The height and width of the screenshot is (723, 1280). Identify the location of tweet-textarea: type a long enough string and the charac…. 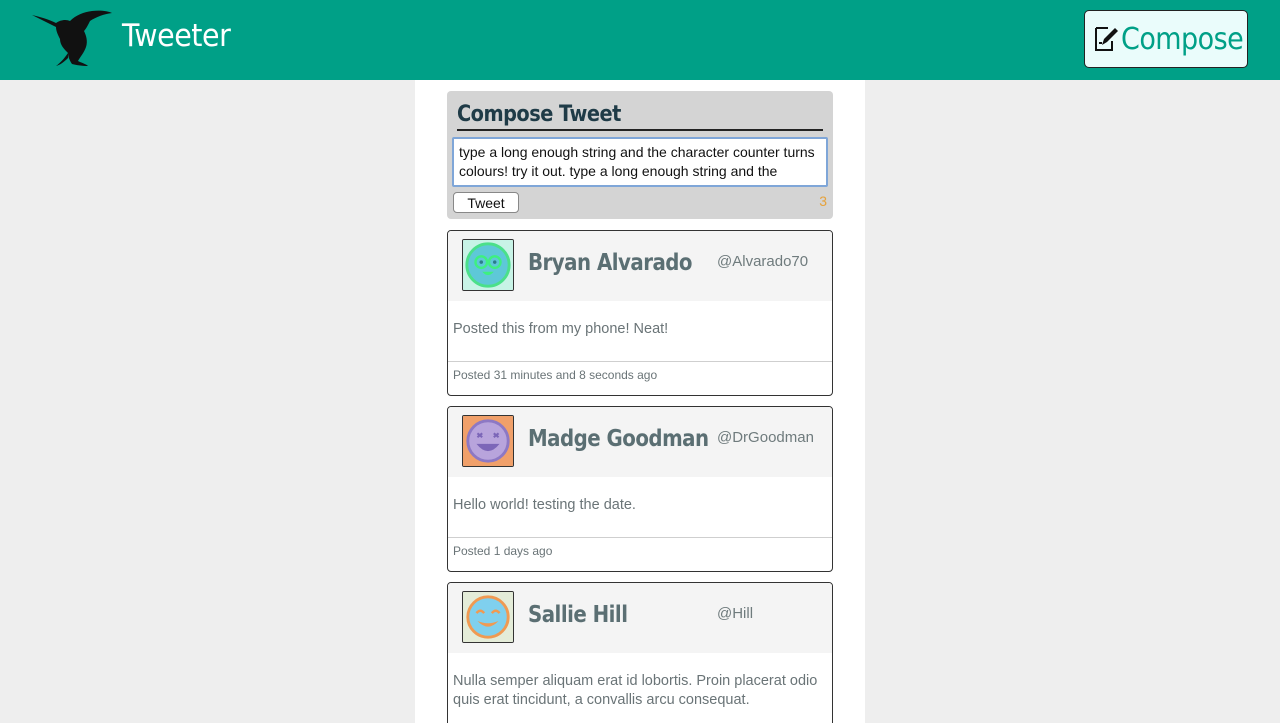
(640, 162).